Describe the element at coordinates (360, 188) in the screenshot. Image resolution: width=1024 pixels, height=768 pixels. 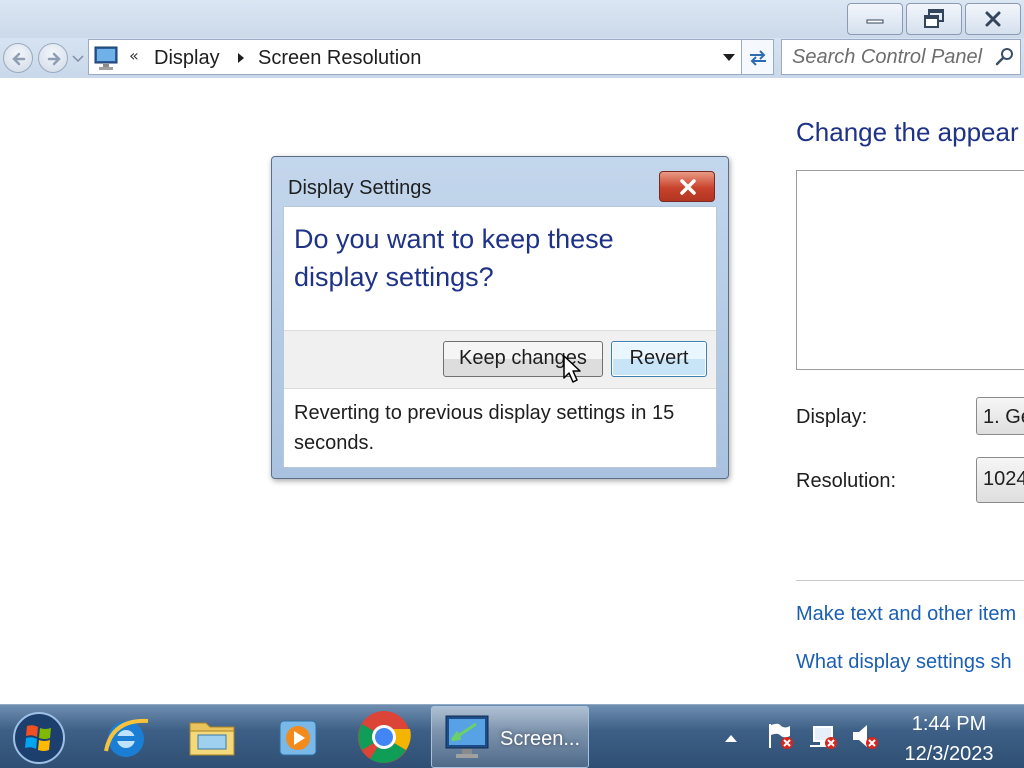
I see `dialog-title: Display Settings` at that location.